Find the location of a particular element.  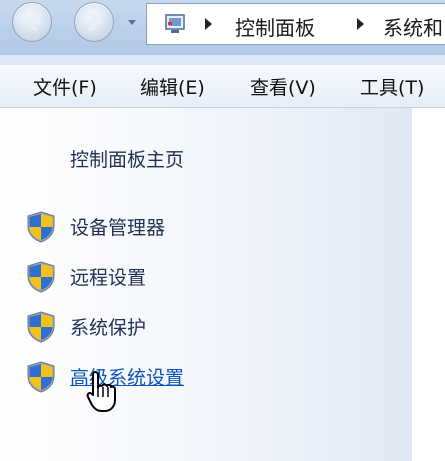

history-dropdown-icon is located at coordinates (132, 22).